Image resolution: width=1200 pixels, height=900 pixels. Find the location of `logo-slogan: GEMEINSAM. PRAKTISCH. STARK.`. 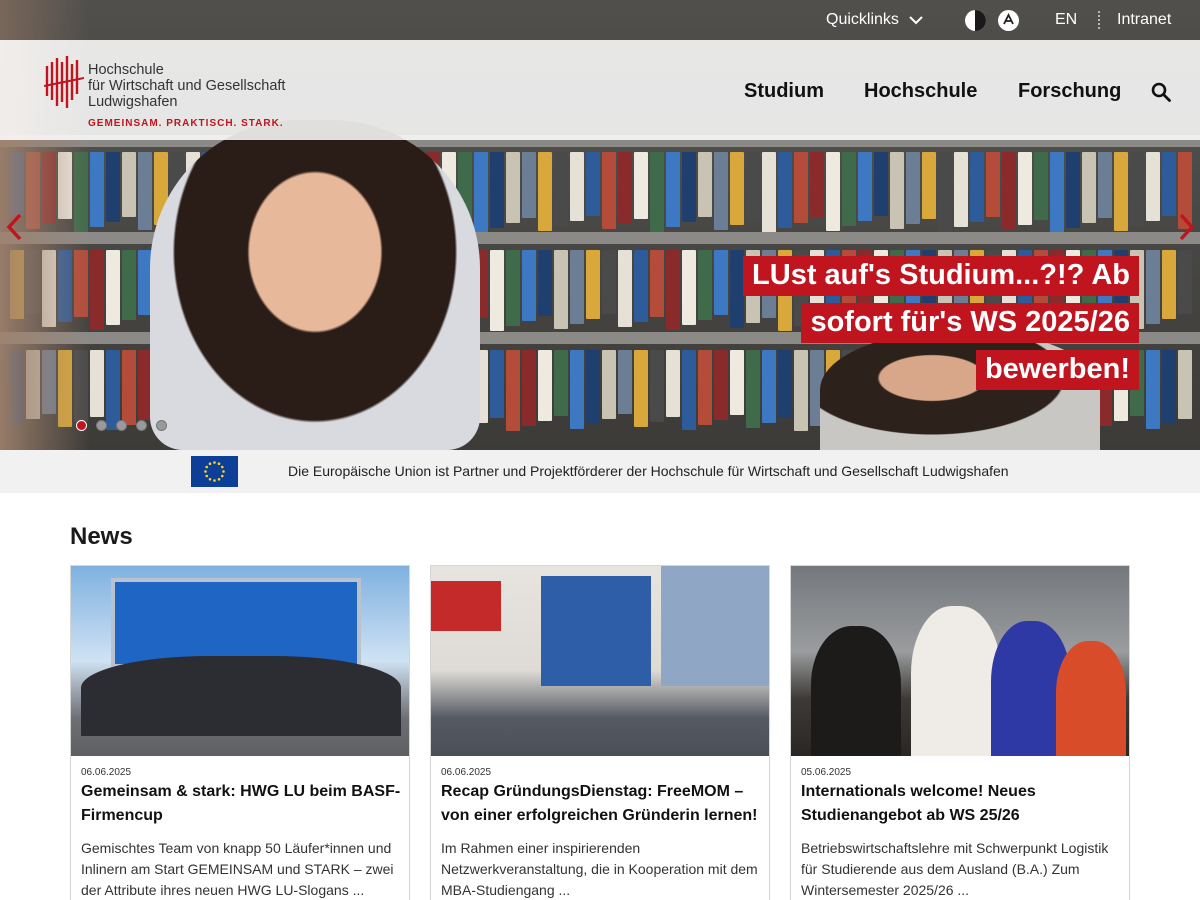

logo-slogan: GEMEINSAM. PRAKTISCH. STARK. is located at coordinates (186, 123).